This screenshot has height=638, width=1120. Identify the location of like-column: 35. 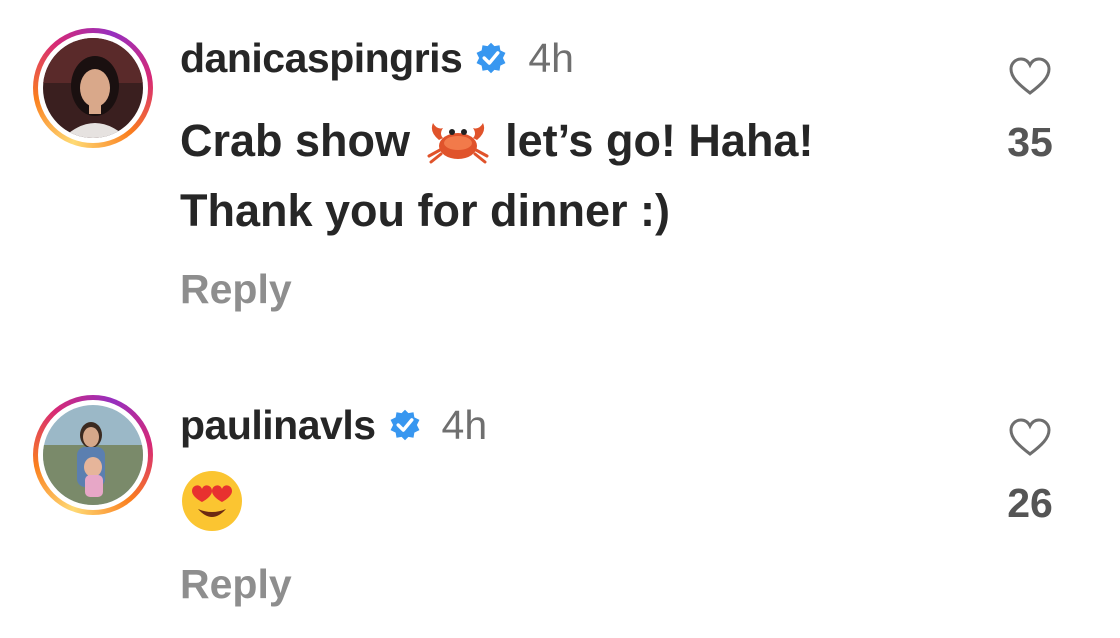
(1030, 111).